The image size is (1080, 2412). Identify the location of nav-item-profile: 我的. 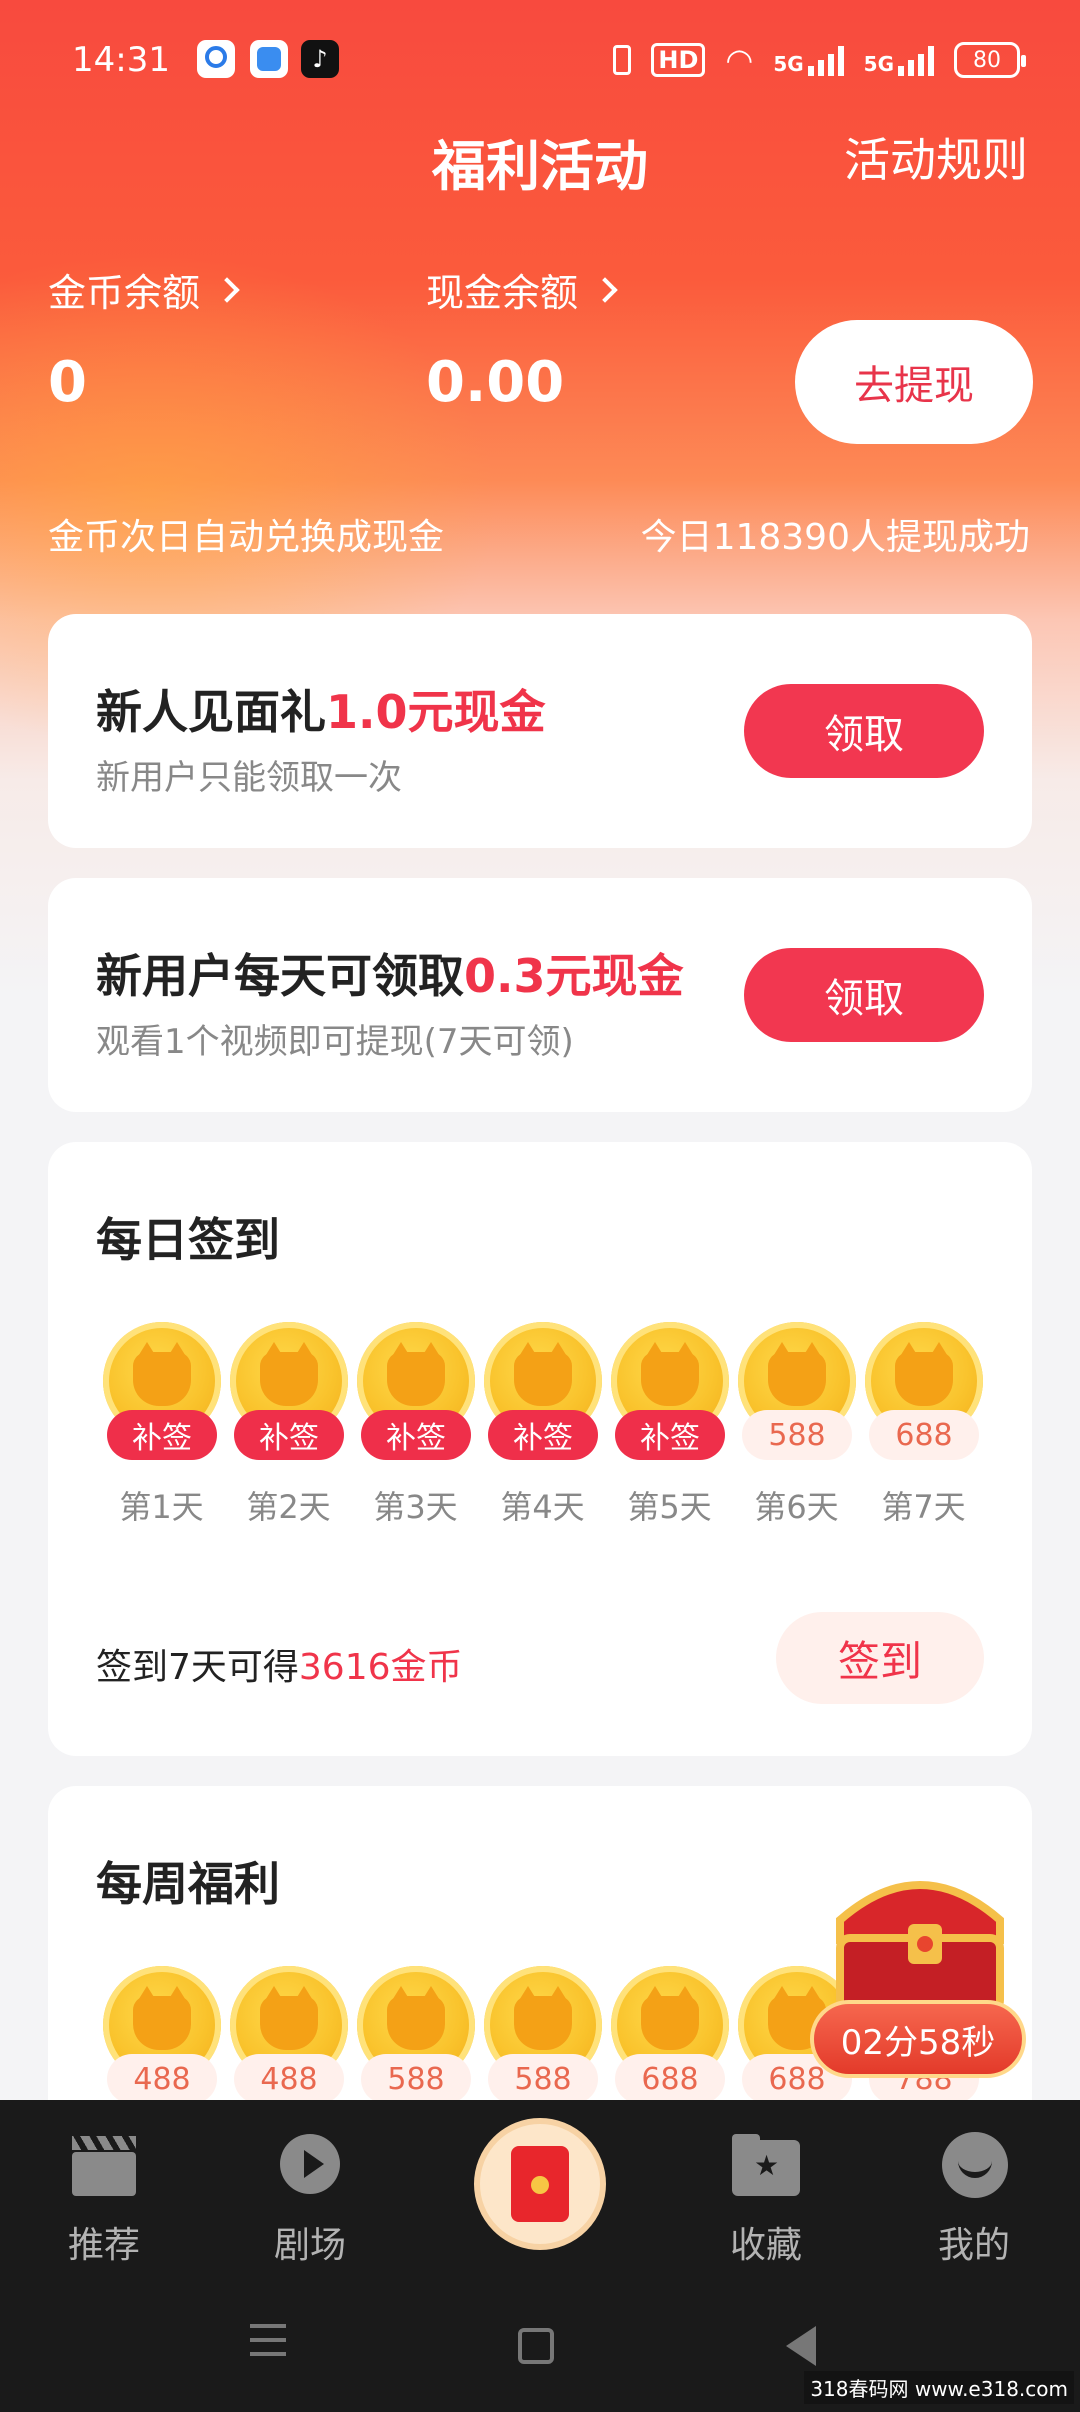
(974, 2189).